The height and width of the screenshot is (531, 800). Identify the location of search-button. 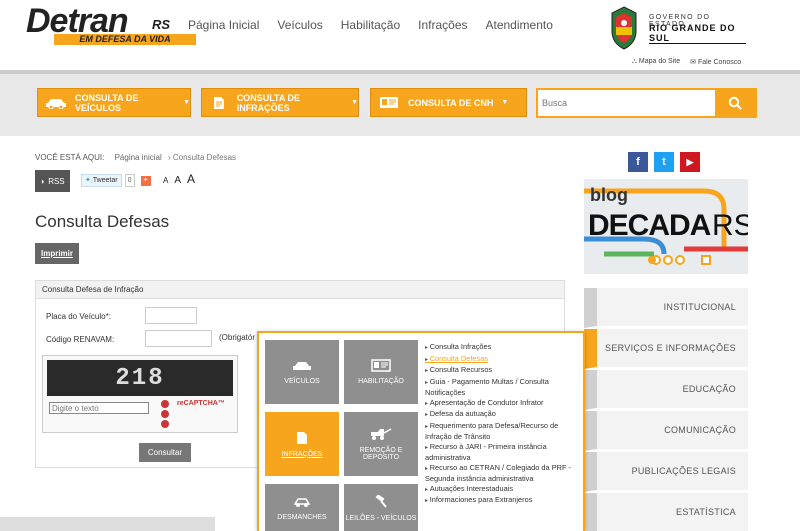
(735, 103).